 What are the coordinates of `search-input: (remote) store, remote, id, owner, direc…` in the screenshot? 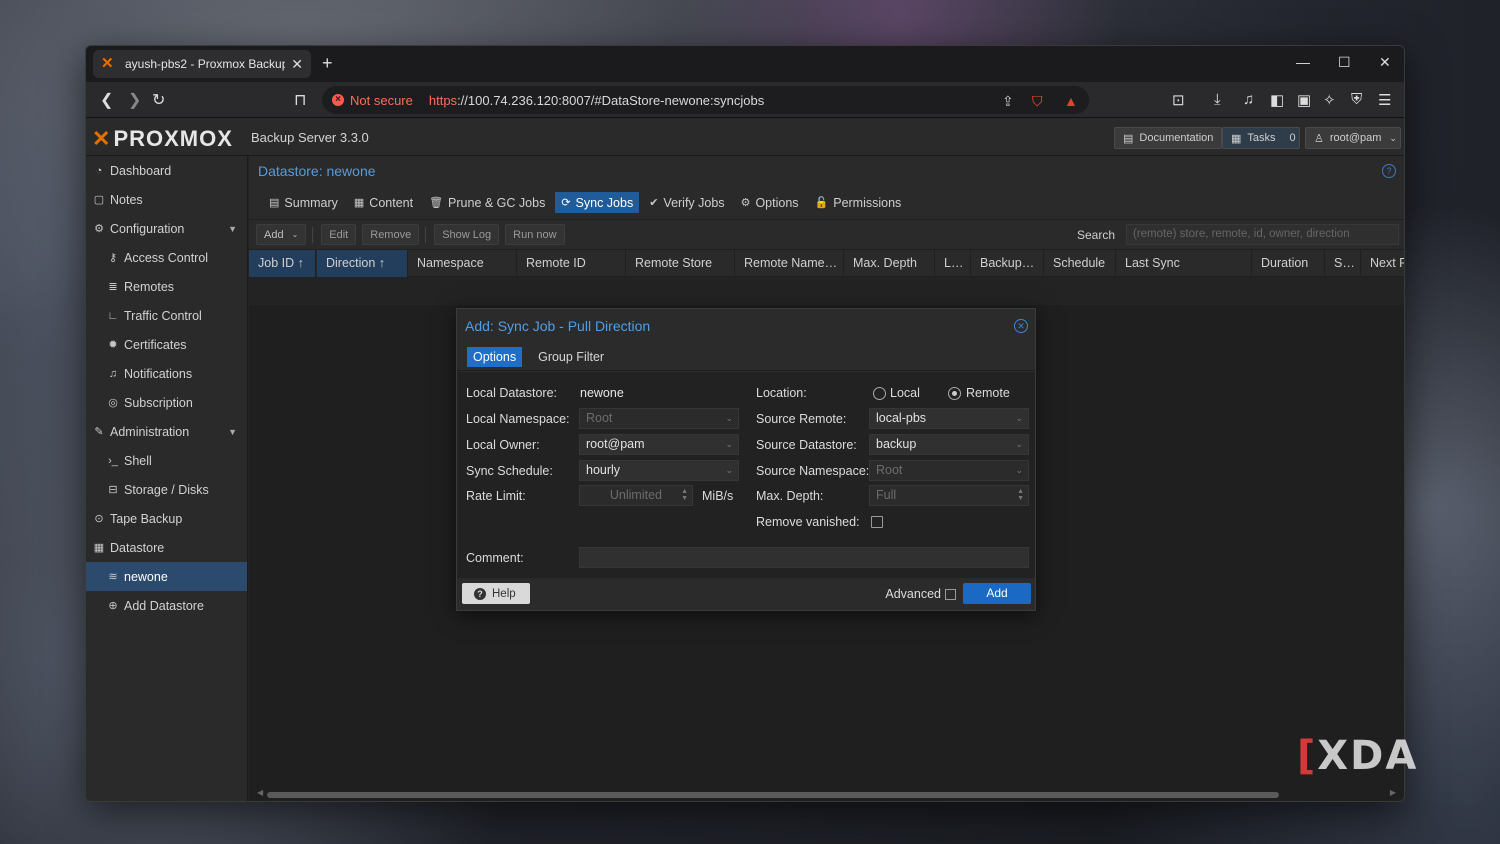 It's located at (1262, 234).